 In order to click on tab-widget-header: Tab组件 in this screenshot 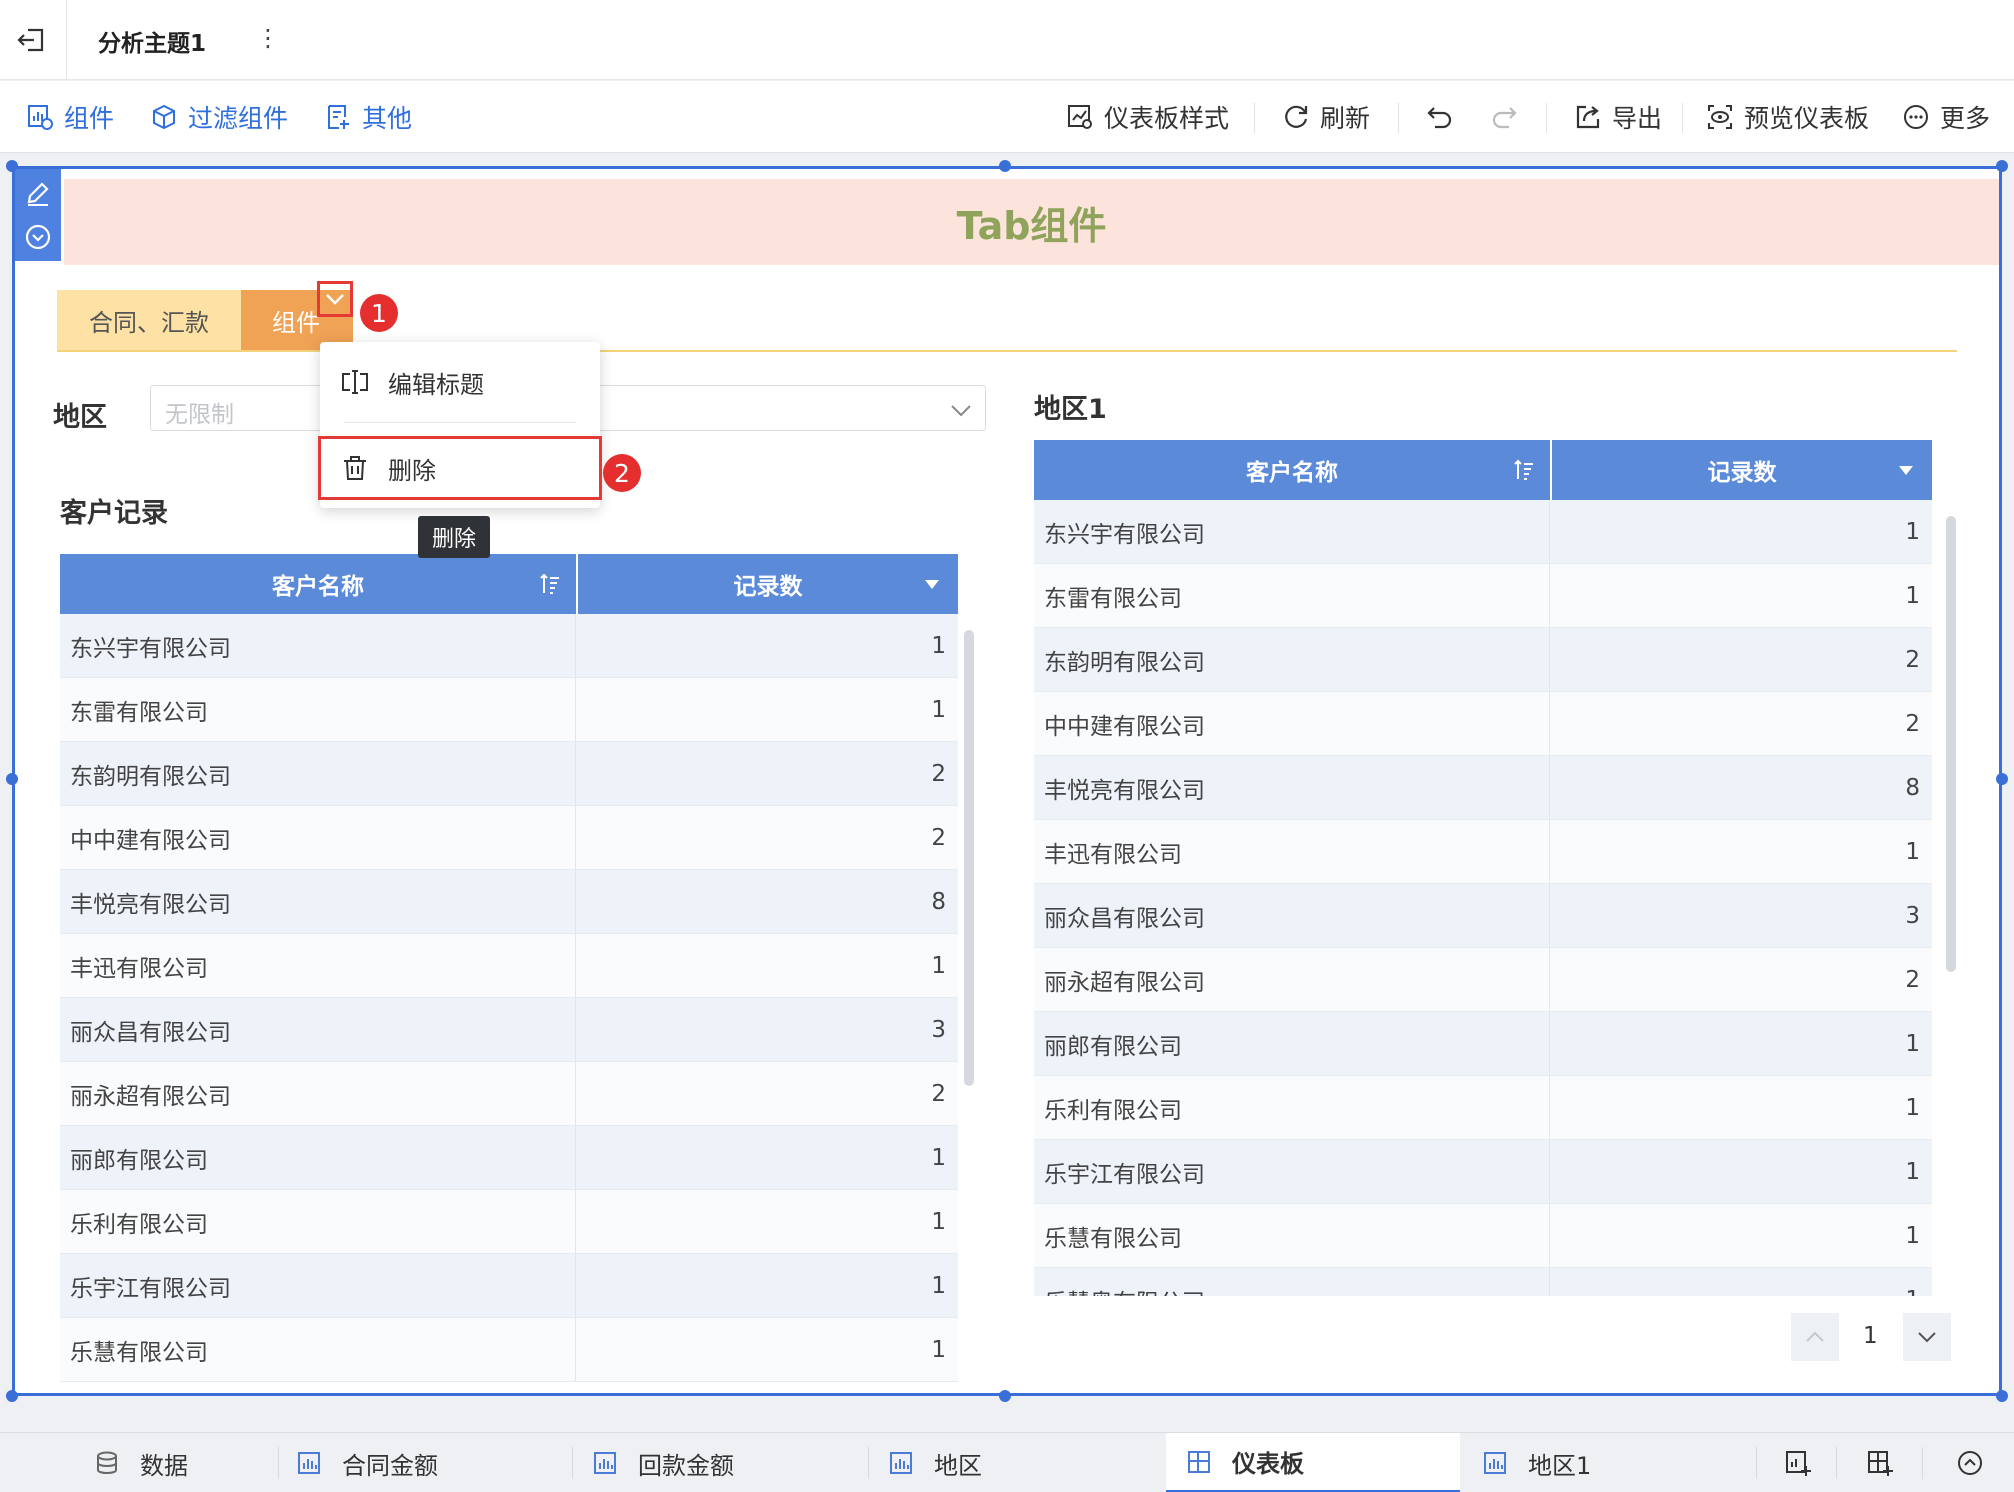, I will do `click(1031, 222)`.